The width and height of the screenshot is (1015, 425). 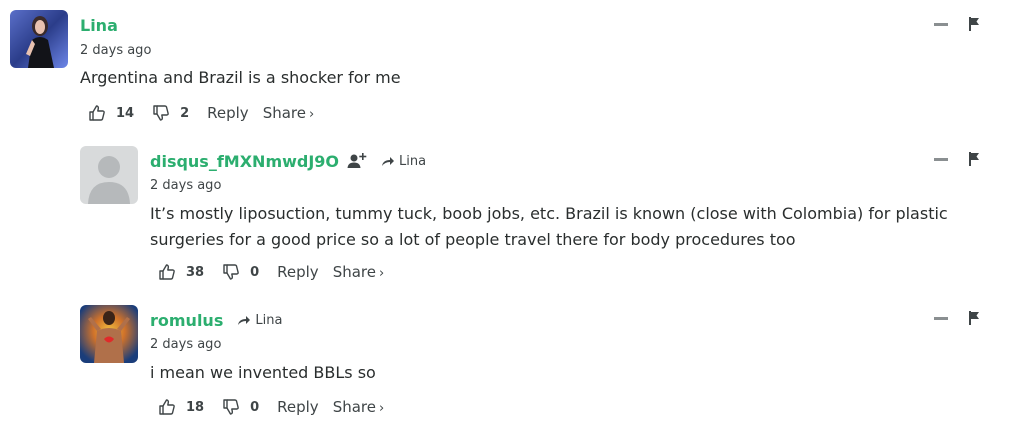 I want to click on comment-actions: 38 0 Reply Share ›, so click(x=278, y=272).